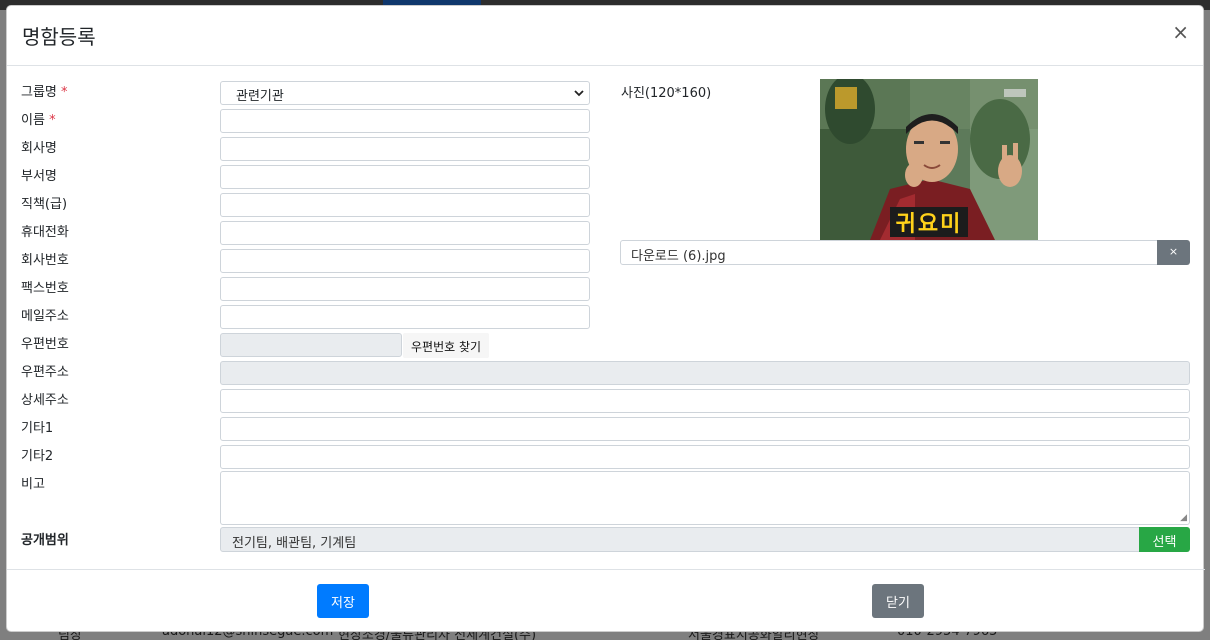 This screenshot has width=1210, height=640. I want to click on label-fax: 팩스번호, so click(45, 288).